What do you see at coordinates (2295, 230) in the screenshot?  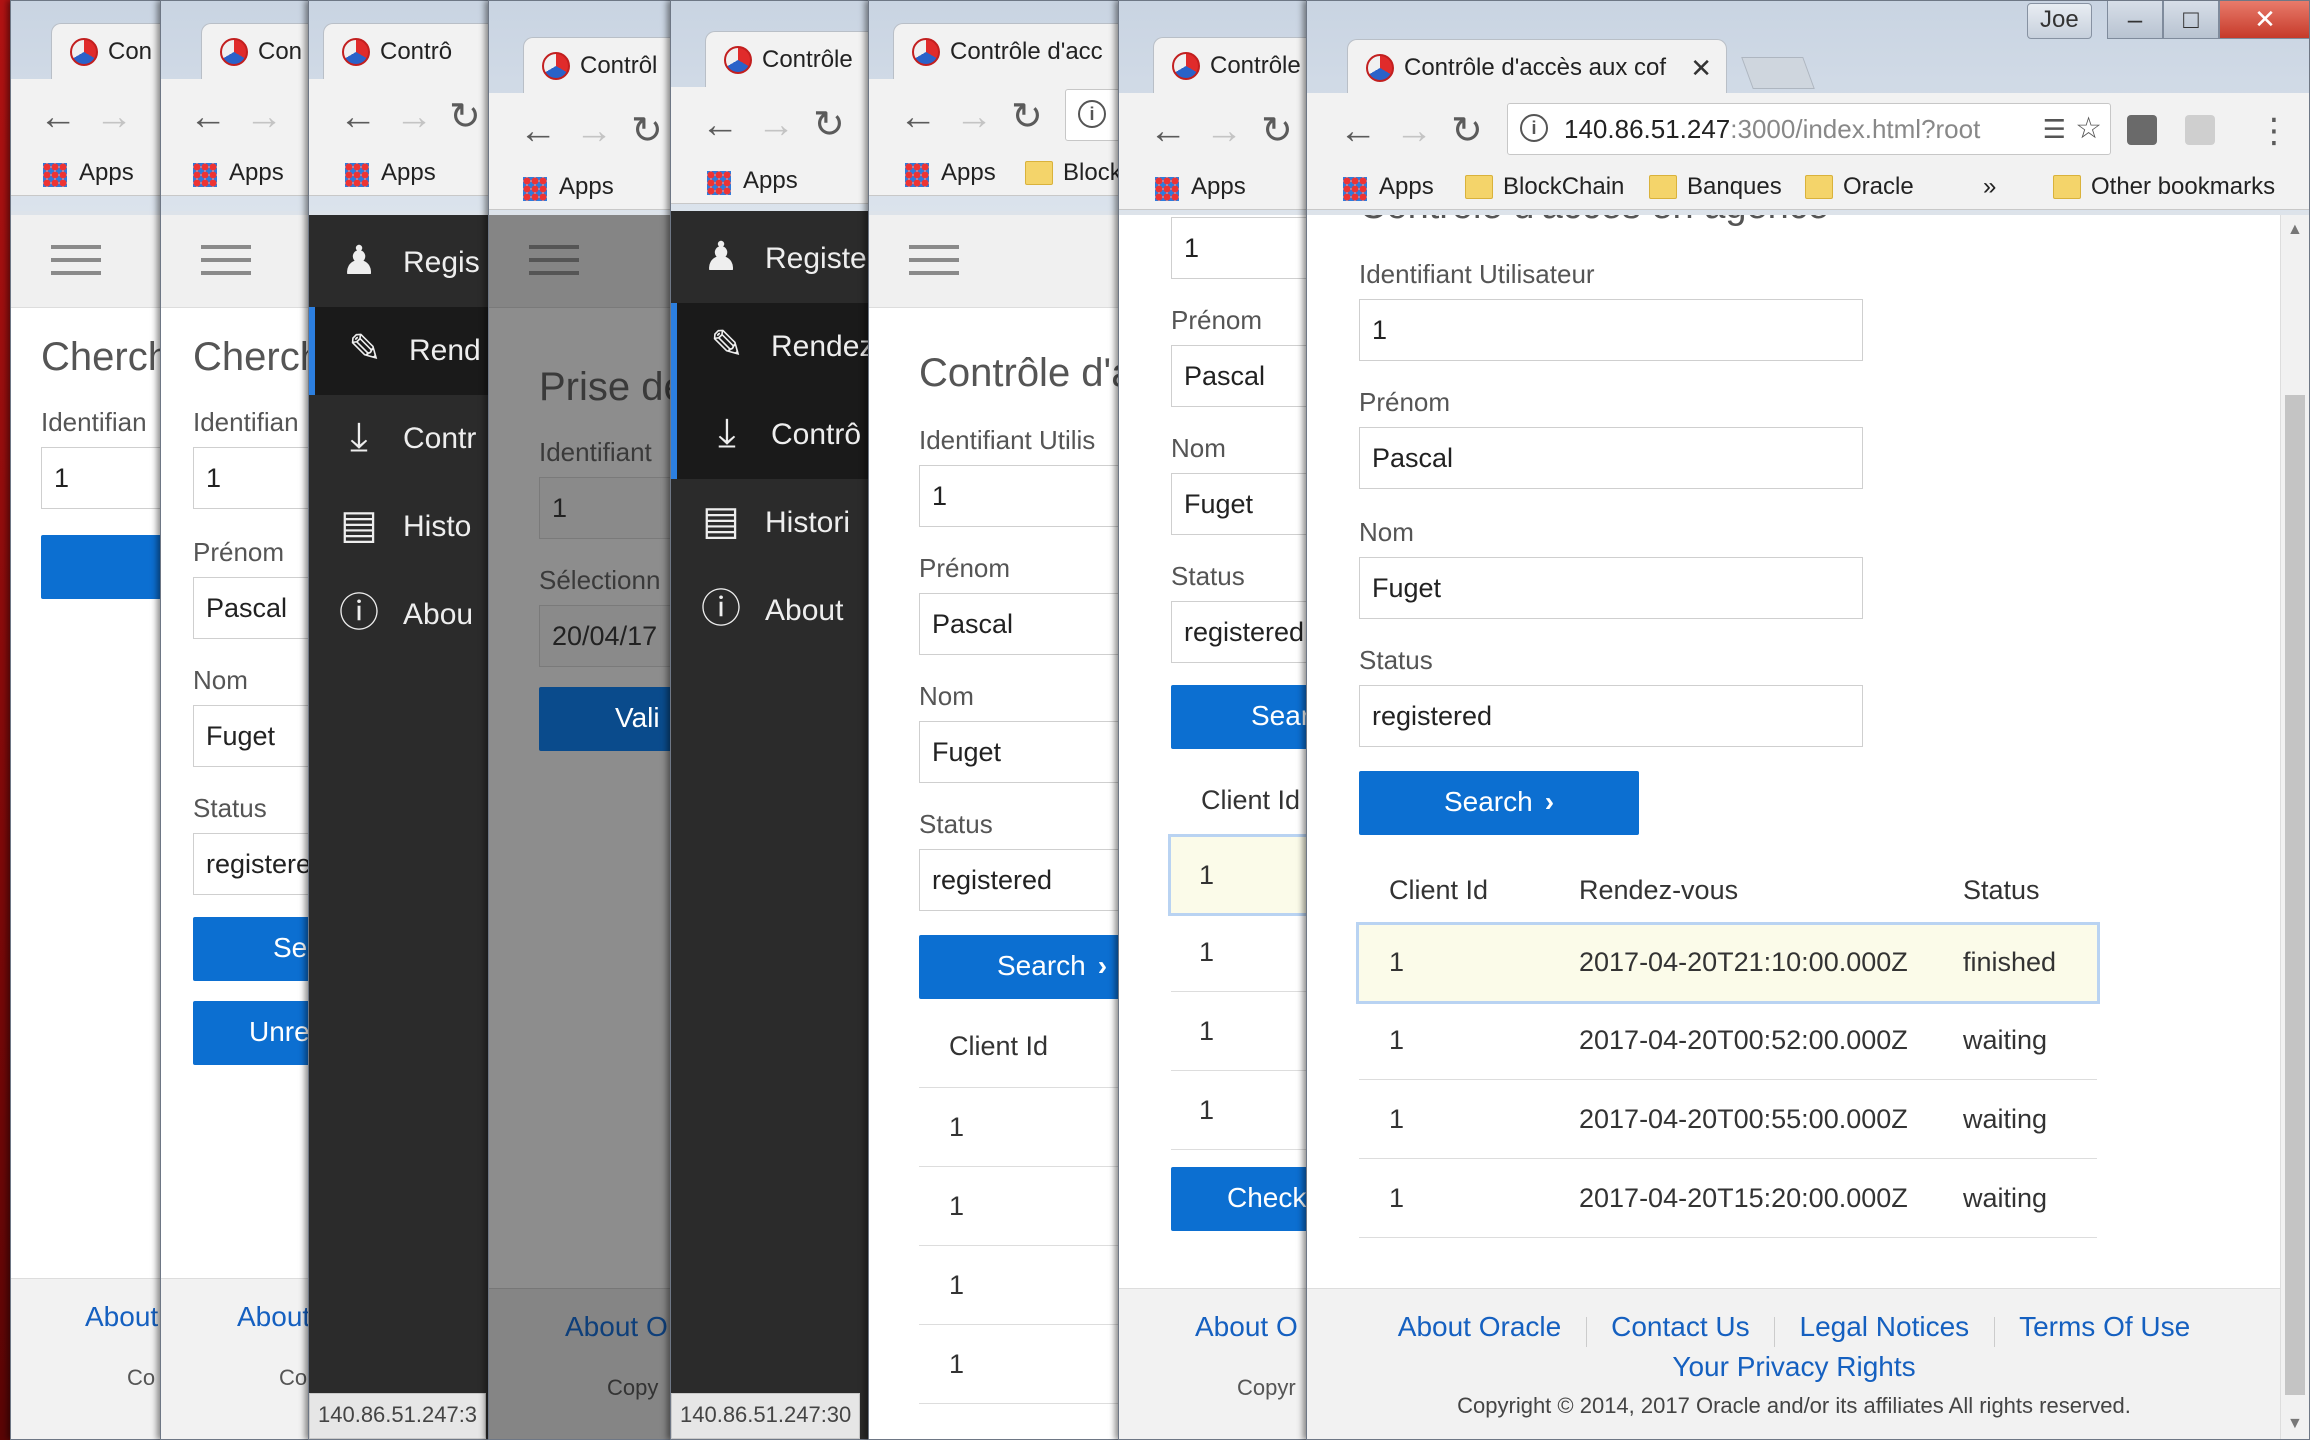 I see `scroll-up-icon: ▲` at bounding box center [2295, 230].